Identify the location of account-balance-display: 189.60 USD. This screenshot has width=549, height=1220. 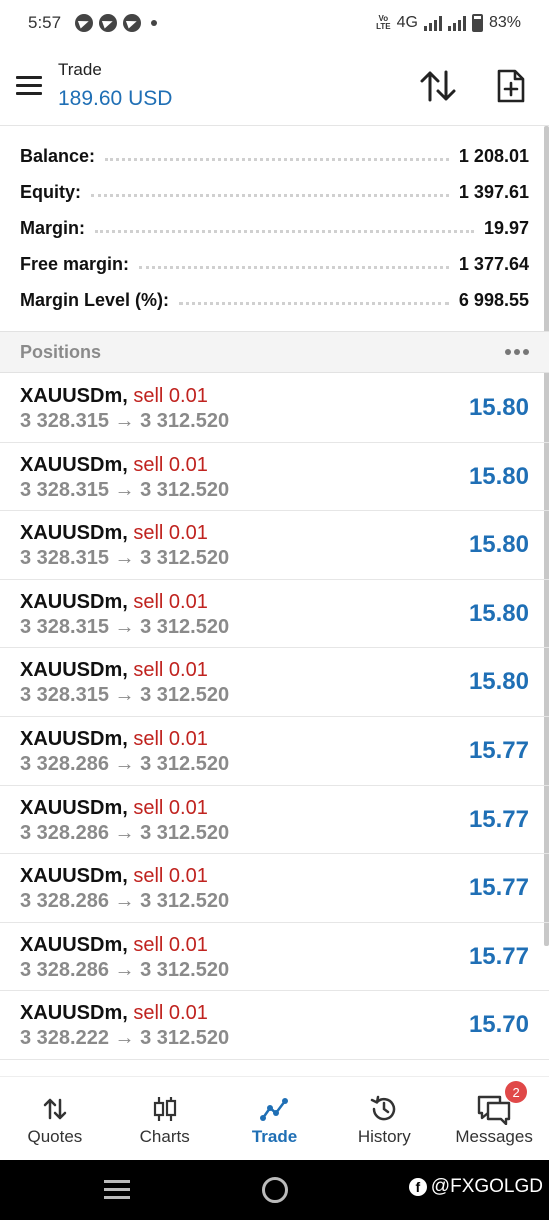
(115, 98).